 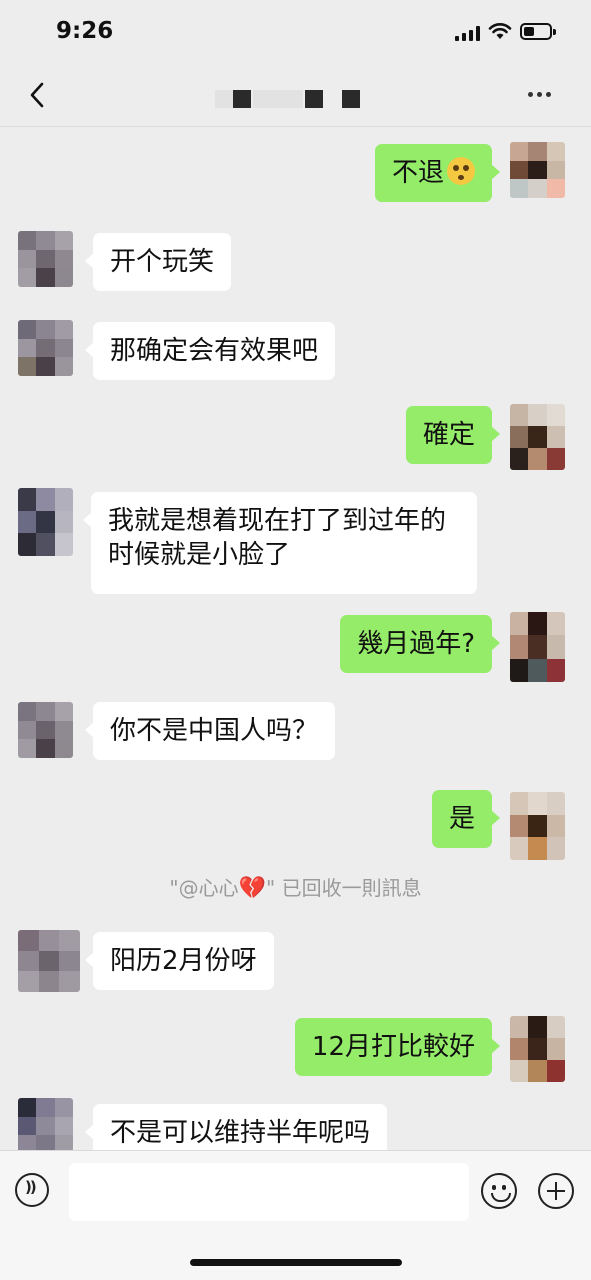 I want to click on cellular-signal-icon, so click(x=467, y=33).